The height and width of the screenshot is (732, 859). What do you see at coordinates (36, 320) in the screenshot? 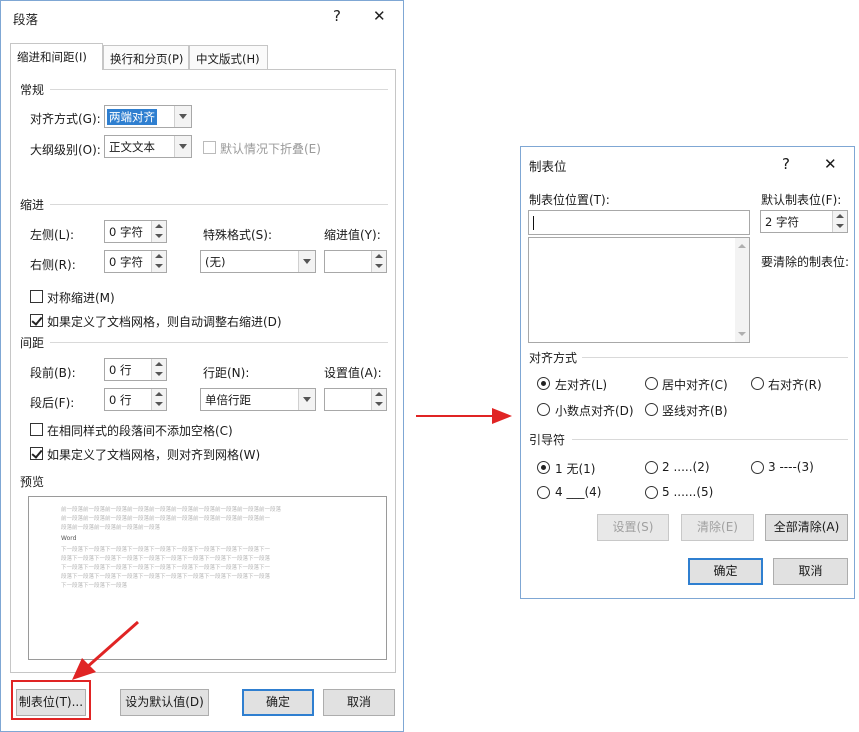
I see `auto-adjust-checkbox` at bounding box center [36, 320].